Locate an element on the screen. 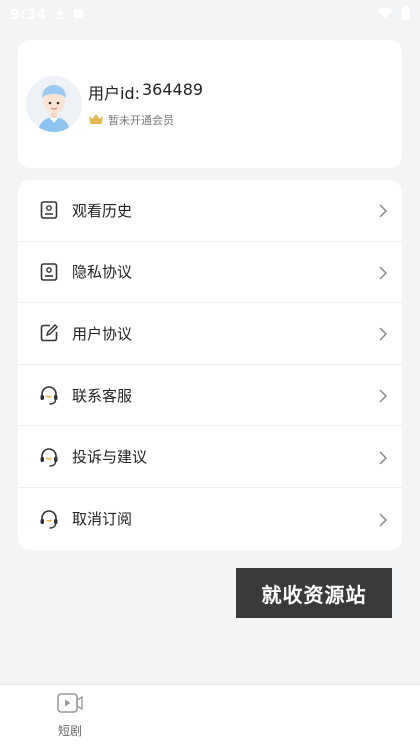  user-id-value: 364489 is located at coordinates (173, 89).